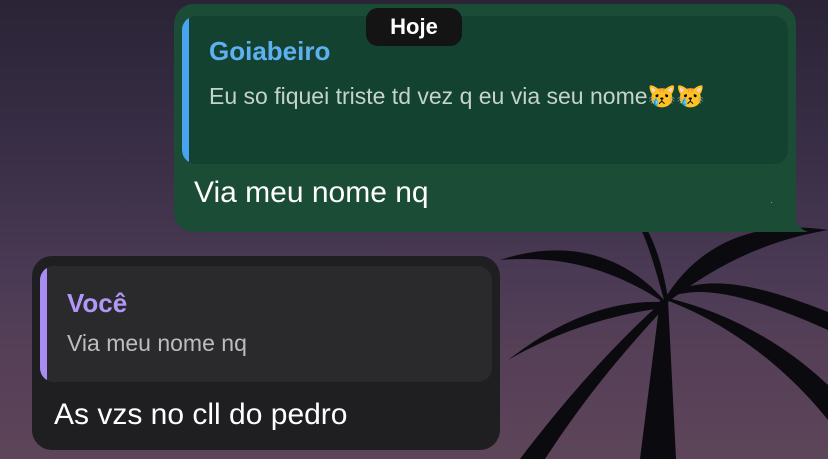  Describe the element at coordinates (799, 219) in the screenshot. I see `bubble-tail` at that location.